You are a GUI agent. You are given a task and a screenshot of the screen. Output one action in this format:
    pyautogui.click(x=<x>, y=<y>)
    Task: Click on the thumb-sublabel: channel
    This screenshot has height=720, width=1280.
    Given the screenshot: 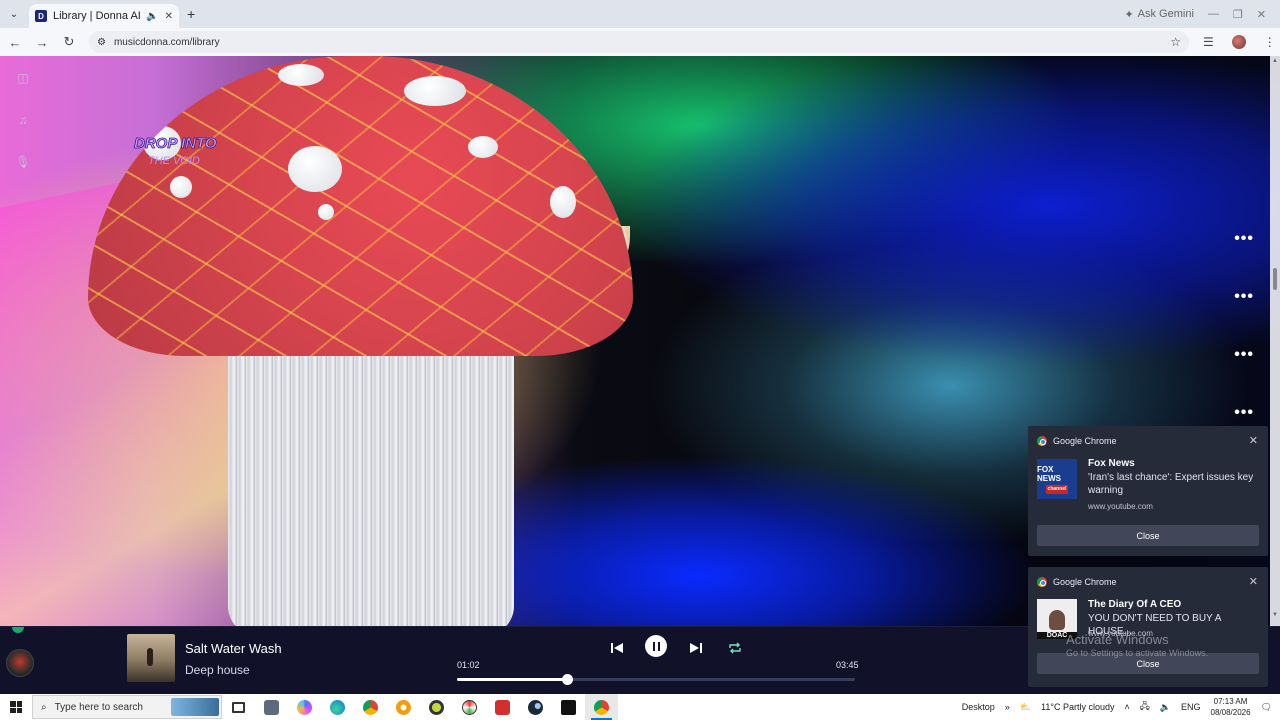 What is the action you would take?
    pyautogui.click(x=1057, y=489)
    